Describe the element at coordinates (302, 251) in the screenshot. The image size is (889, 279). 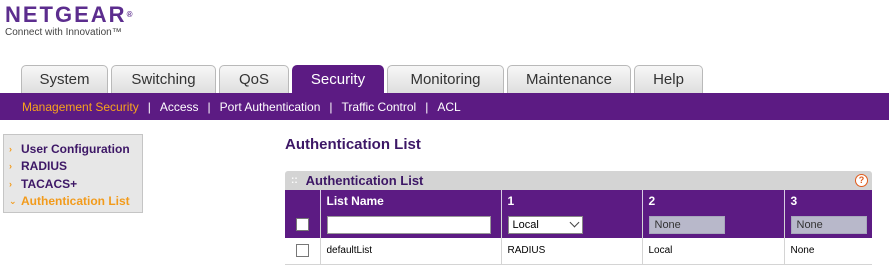
I see `row-checkbox` at that location.